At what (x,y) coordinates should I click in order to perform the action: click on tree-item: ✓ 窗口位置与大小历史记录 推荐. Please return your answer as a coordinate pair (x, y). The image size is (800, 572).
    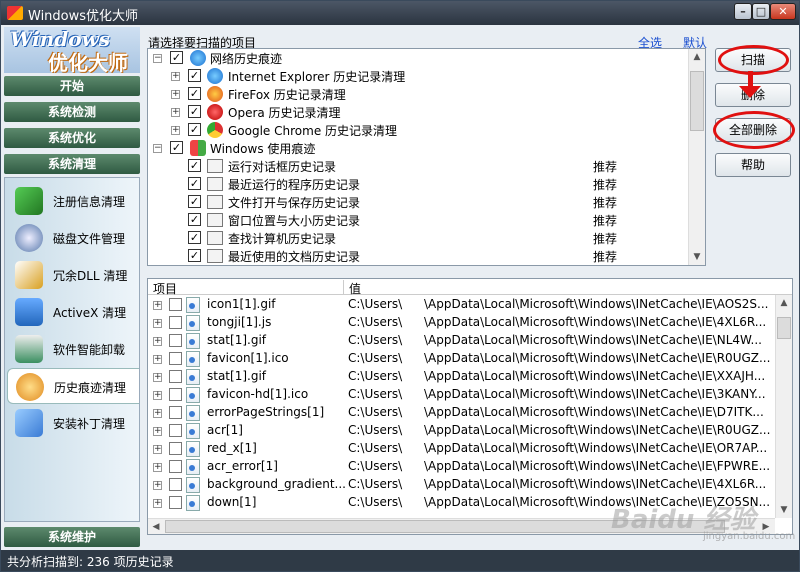
    Looking at the image, I should click on (418, 220).